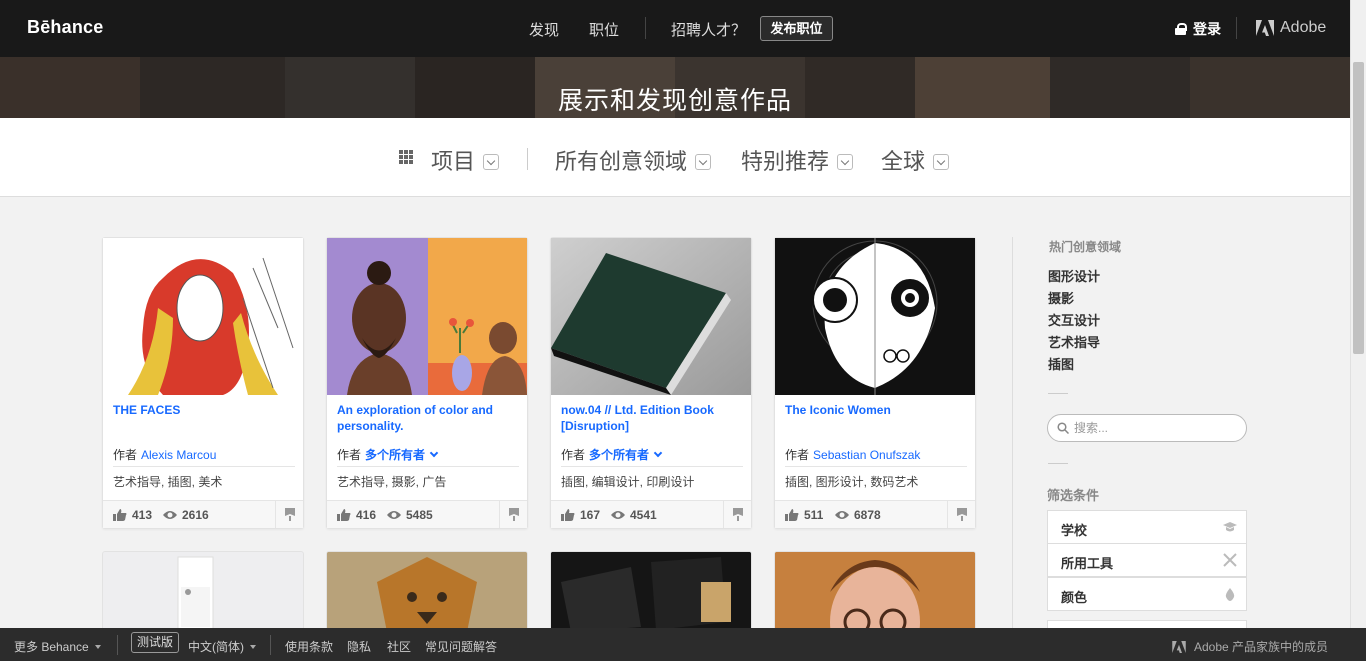 The height and width of the screenshot is (661, 1366). Describe the element at coordinates (1074, 275) in the screenshot. I see `popular-field-graphic-design: 图形设计` at that location.